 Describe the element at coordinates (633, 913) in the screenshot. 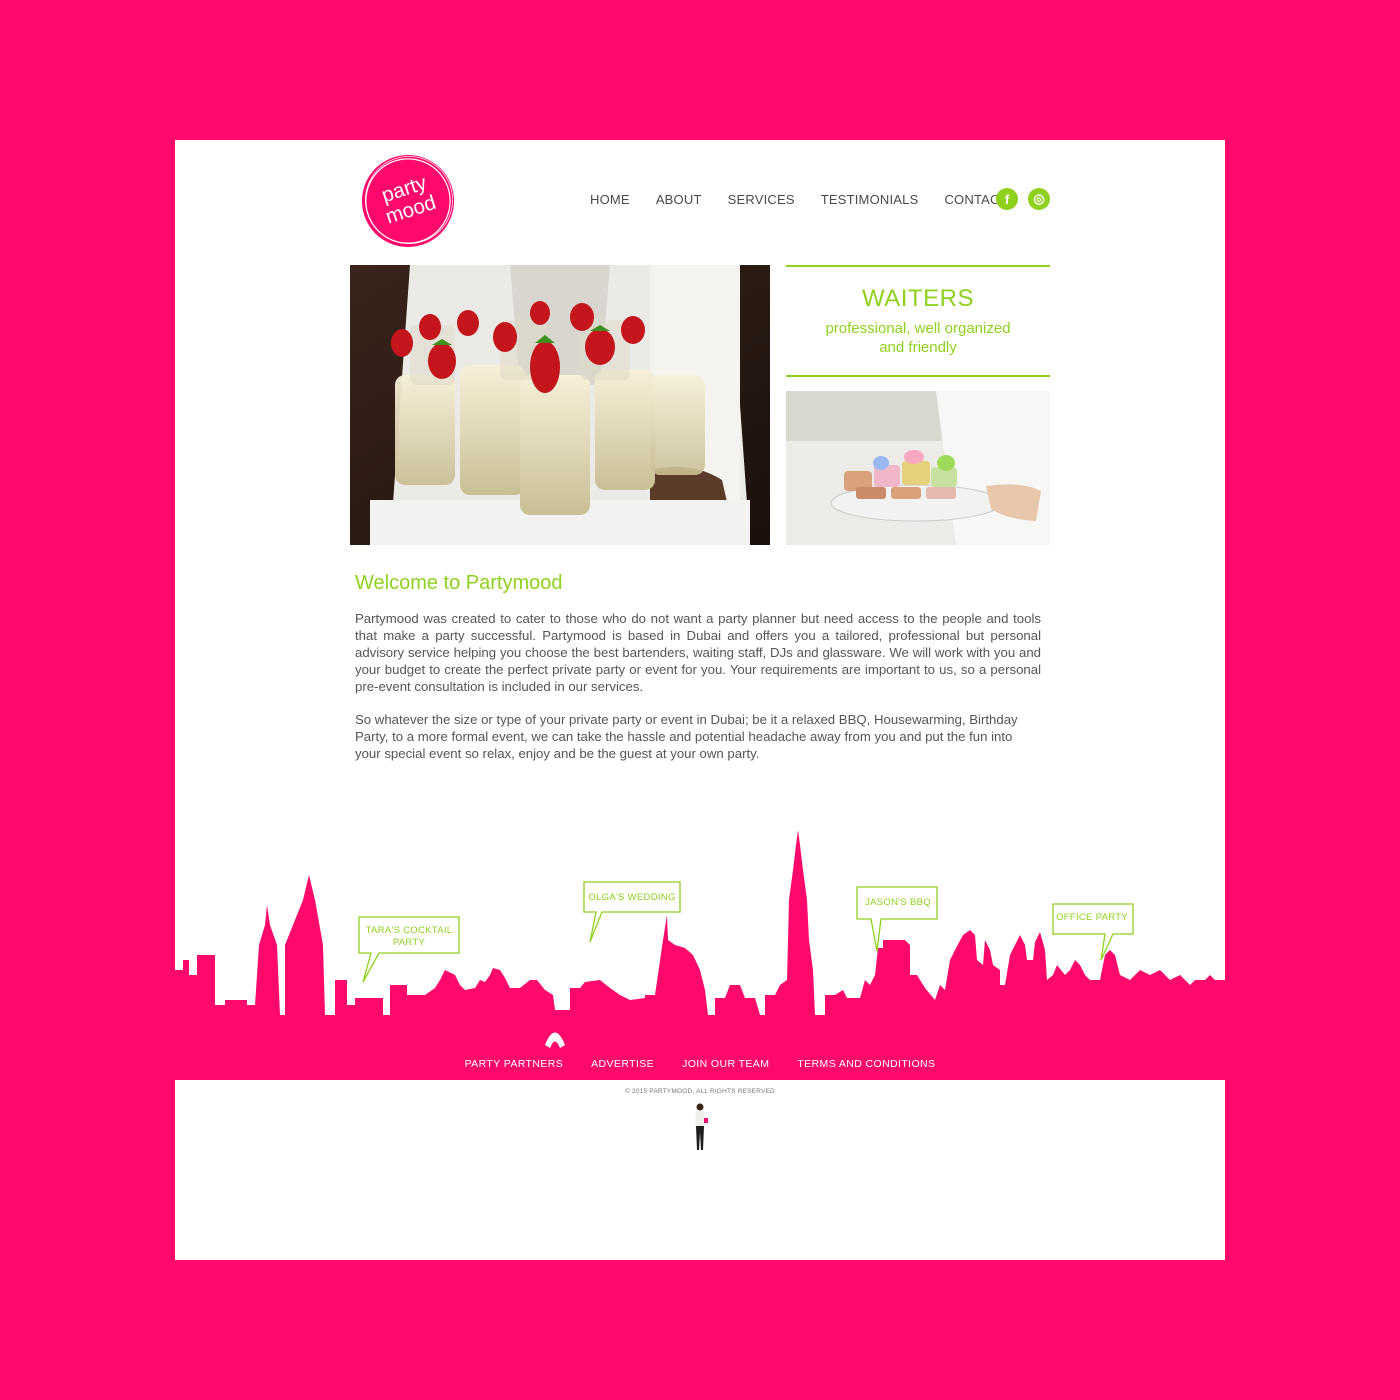

I see `bubble-olgas-wedding` at that location.